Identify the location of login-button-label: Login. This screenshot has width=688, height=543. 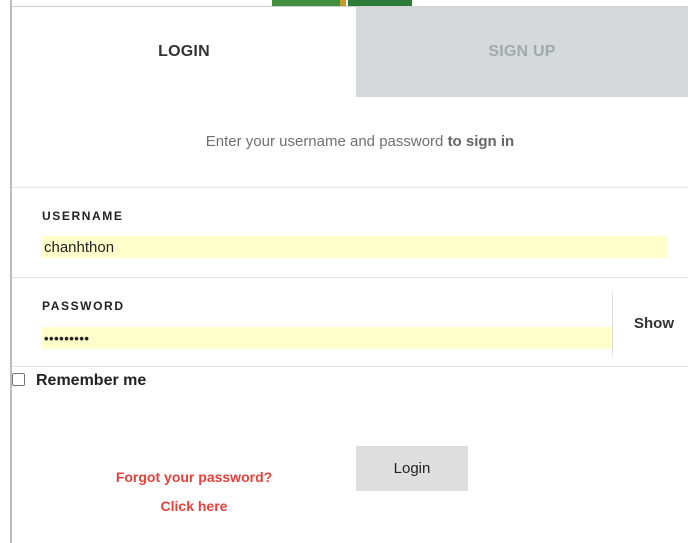
(412, 468).